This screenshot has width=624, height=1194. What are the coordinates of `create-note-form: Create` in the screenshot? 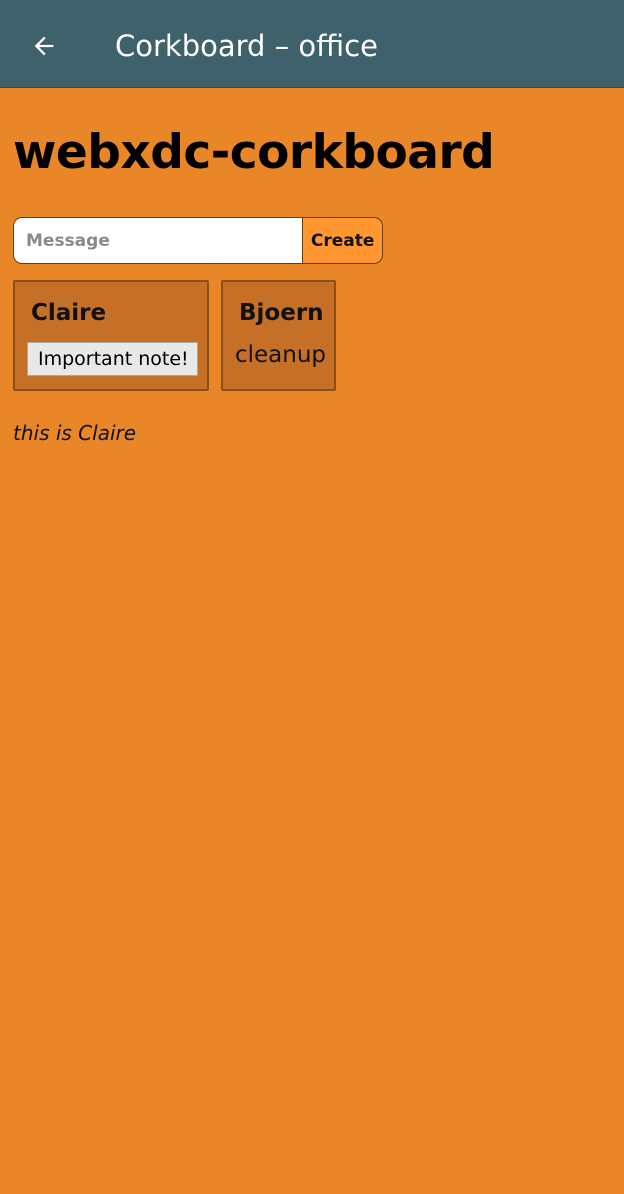 It's located at (198, 240).